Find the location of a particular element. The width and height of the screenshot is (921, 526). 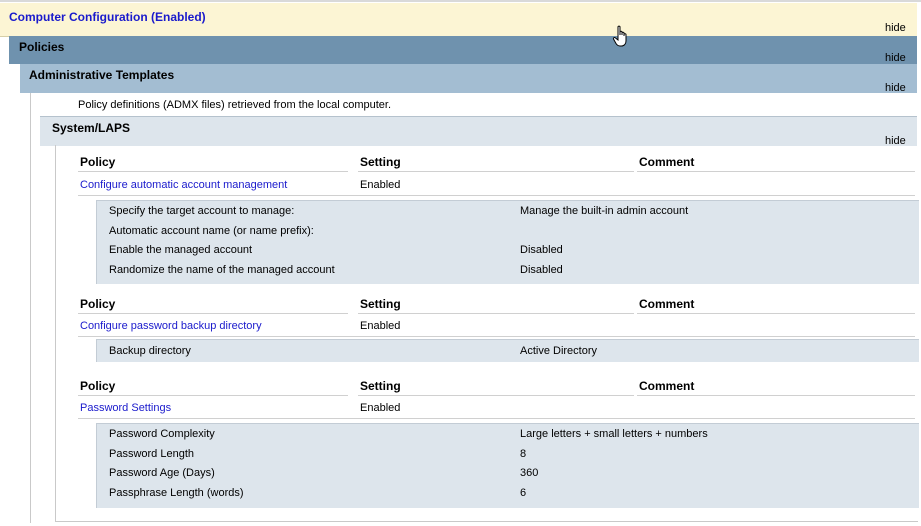

policy-details: Backup directory Active Directory is located at coordinates (507, 350).